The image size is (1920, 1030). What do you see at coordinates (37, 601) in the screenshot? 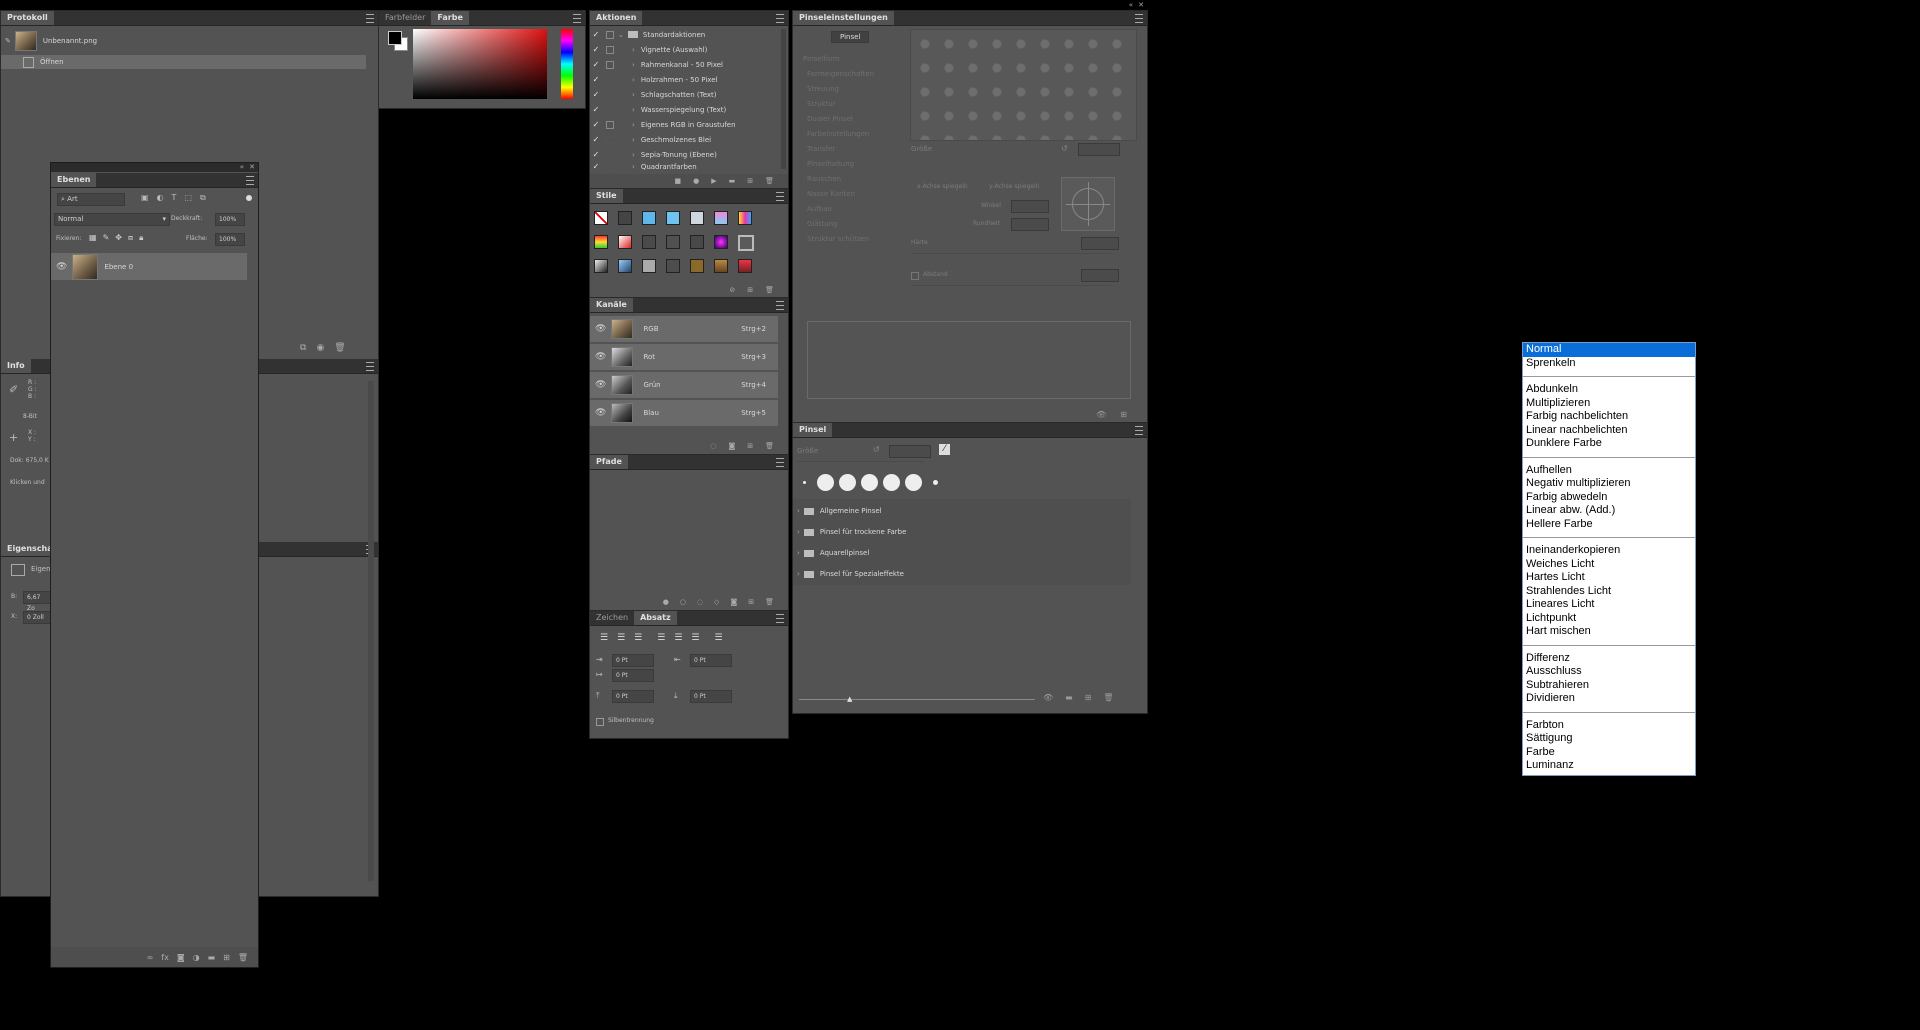
I see `eigenschaften-b-value: 6,67 Zo` at bounding box center [37, 601].